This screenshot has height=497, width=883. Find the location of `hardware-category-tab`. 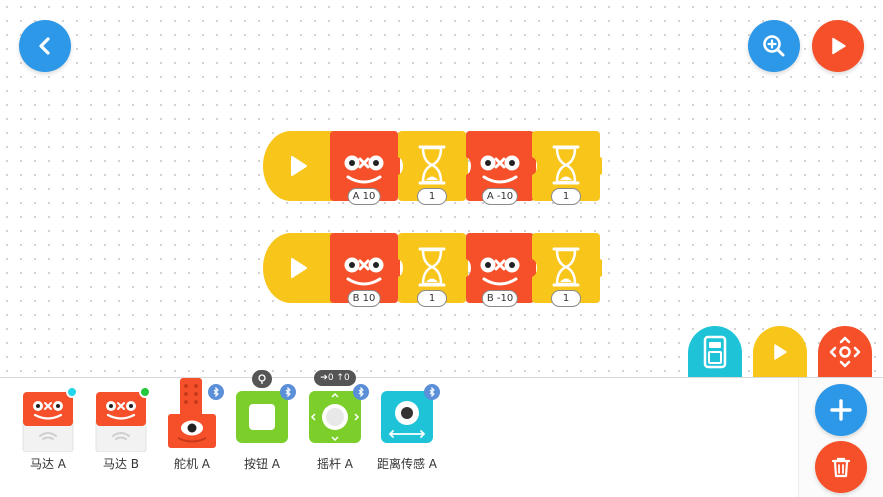

hardware-category-tab is located at coordinates (715, 352).